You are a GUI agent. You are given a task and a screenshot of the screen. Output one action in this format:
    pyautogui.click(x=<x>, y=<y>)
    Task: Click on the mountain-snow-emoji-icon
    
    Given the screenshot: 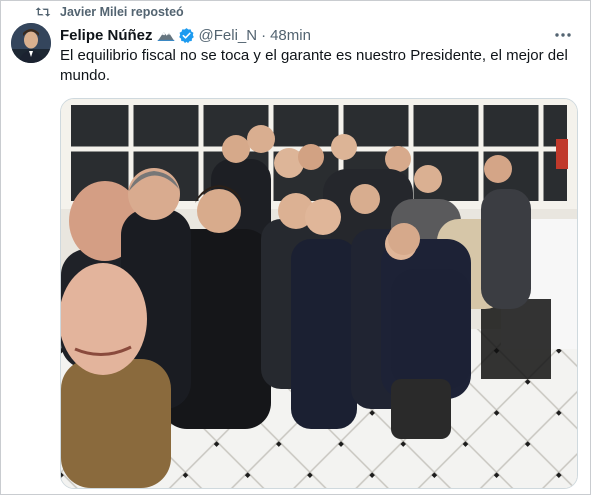 What is the action you would take?
    pyautogui.click(x=165, y=36)
    